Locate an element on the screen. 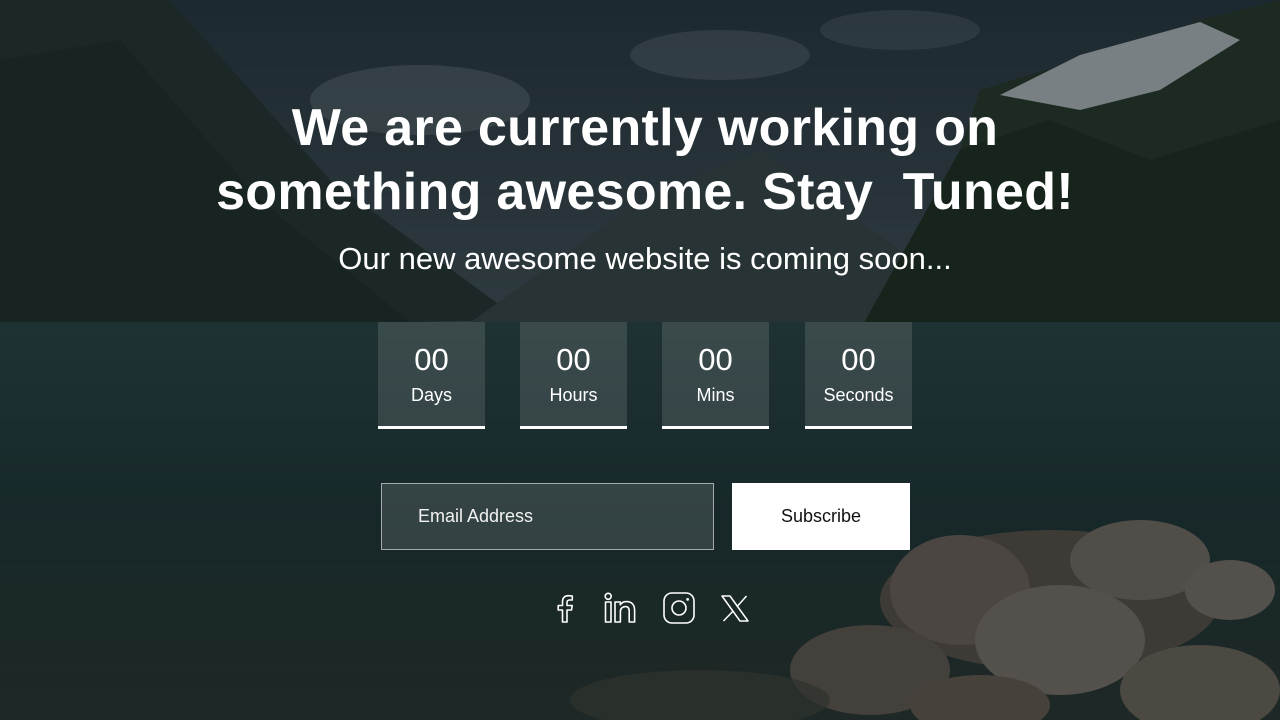 This screenshot has width=1280, height=720. subscribe-button: Subscribe is located at coordinates (821, 516).